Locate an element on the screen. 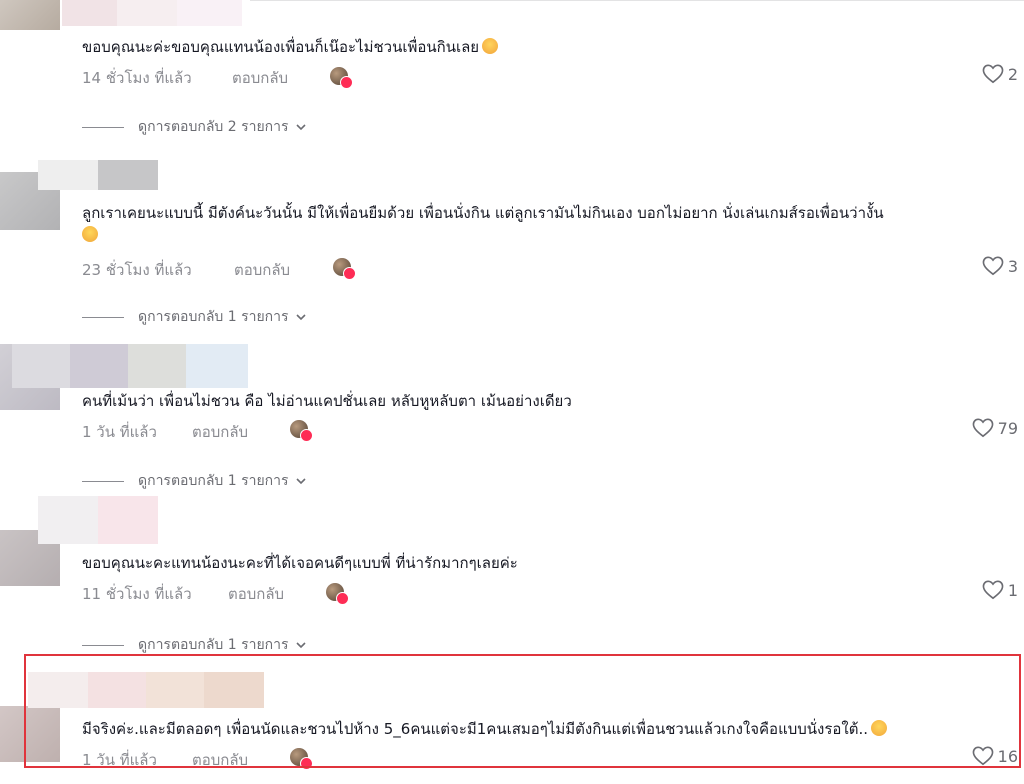 The image size is (1024, 784). like-button: 3 is located at coordinates (1000, 266).